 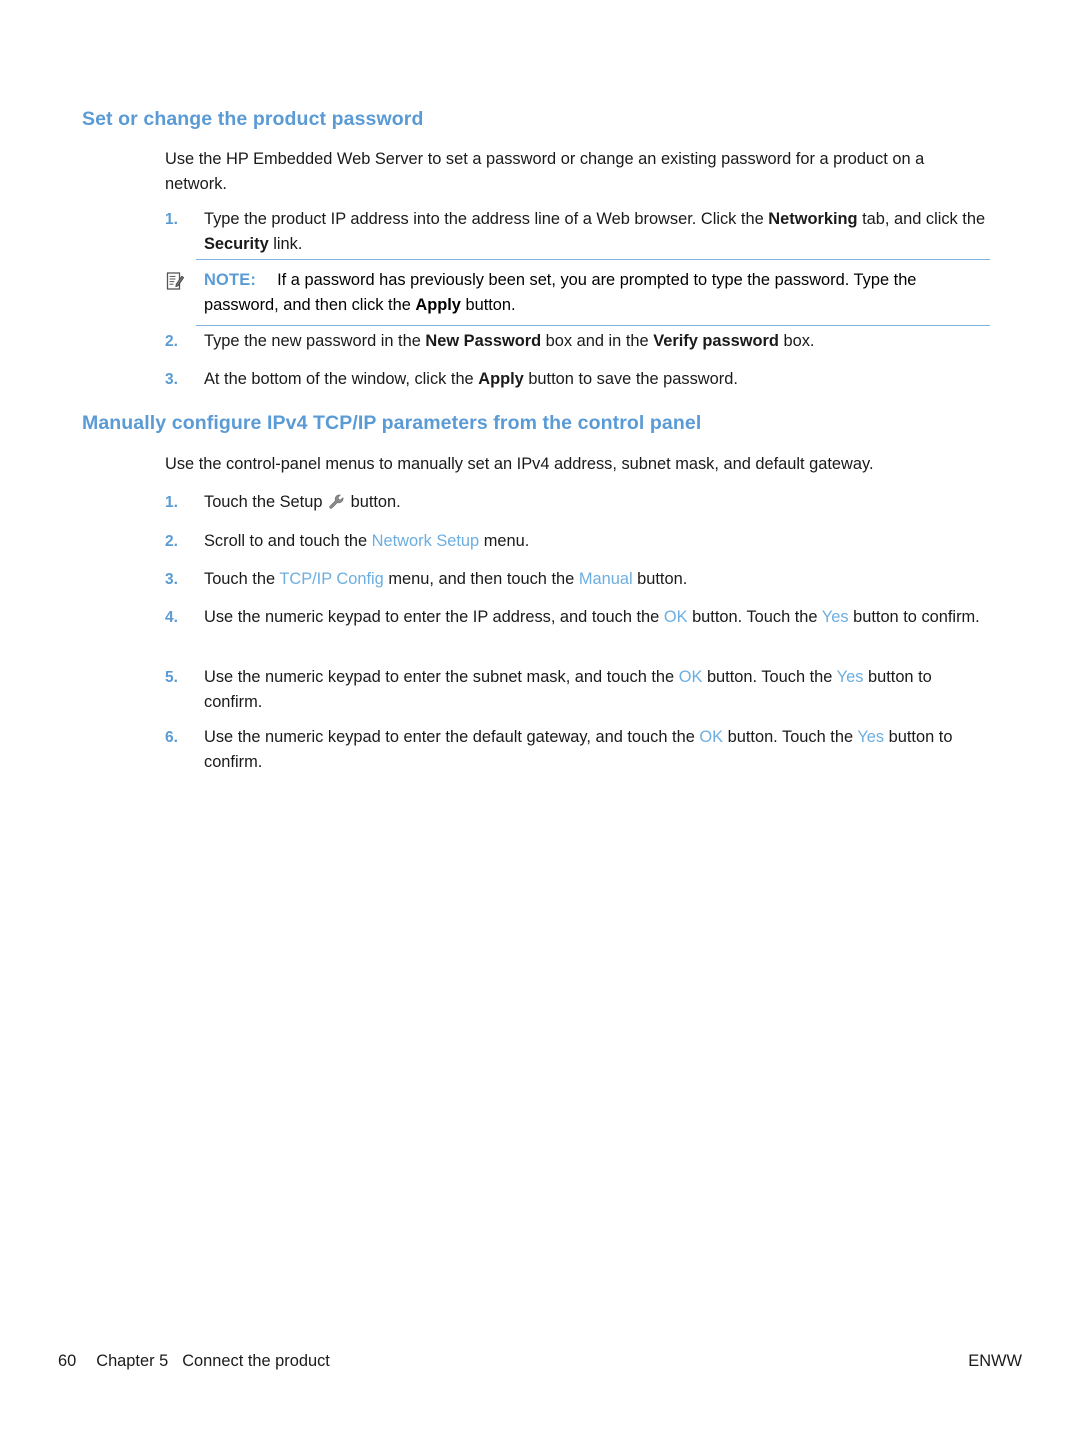 I want to click on wrench-icon, so click(x=336, y=501).